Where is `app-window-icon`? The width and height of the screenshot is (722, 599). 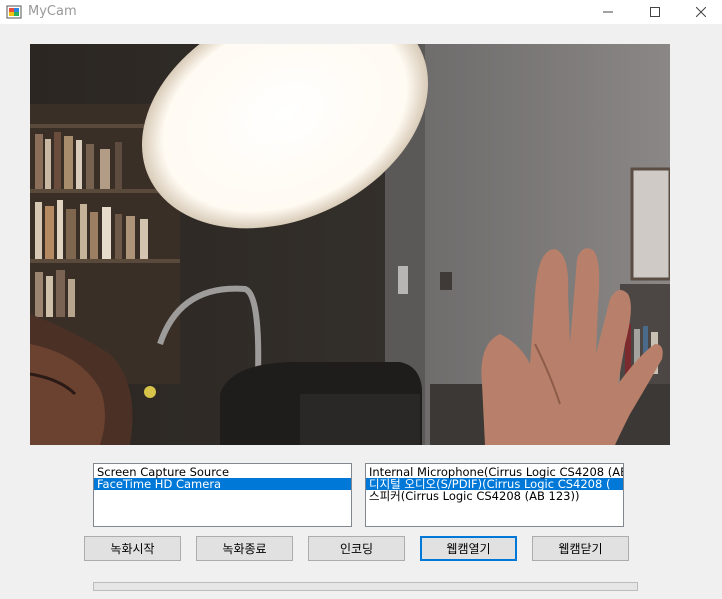
app-window-icon is located at coordinates (14, 12).